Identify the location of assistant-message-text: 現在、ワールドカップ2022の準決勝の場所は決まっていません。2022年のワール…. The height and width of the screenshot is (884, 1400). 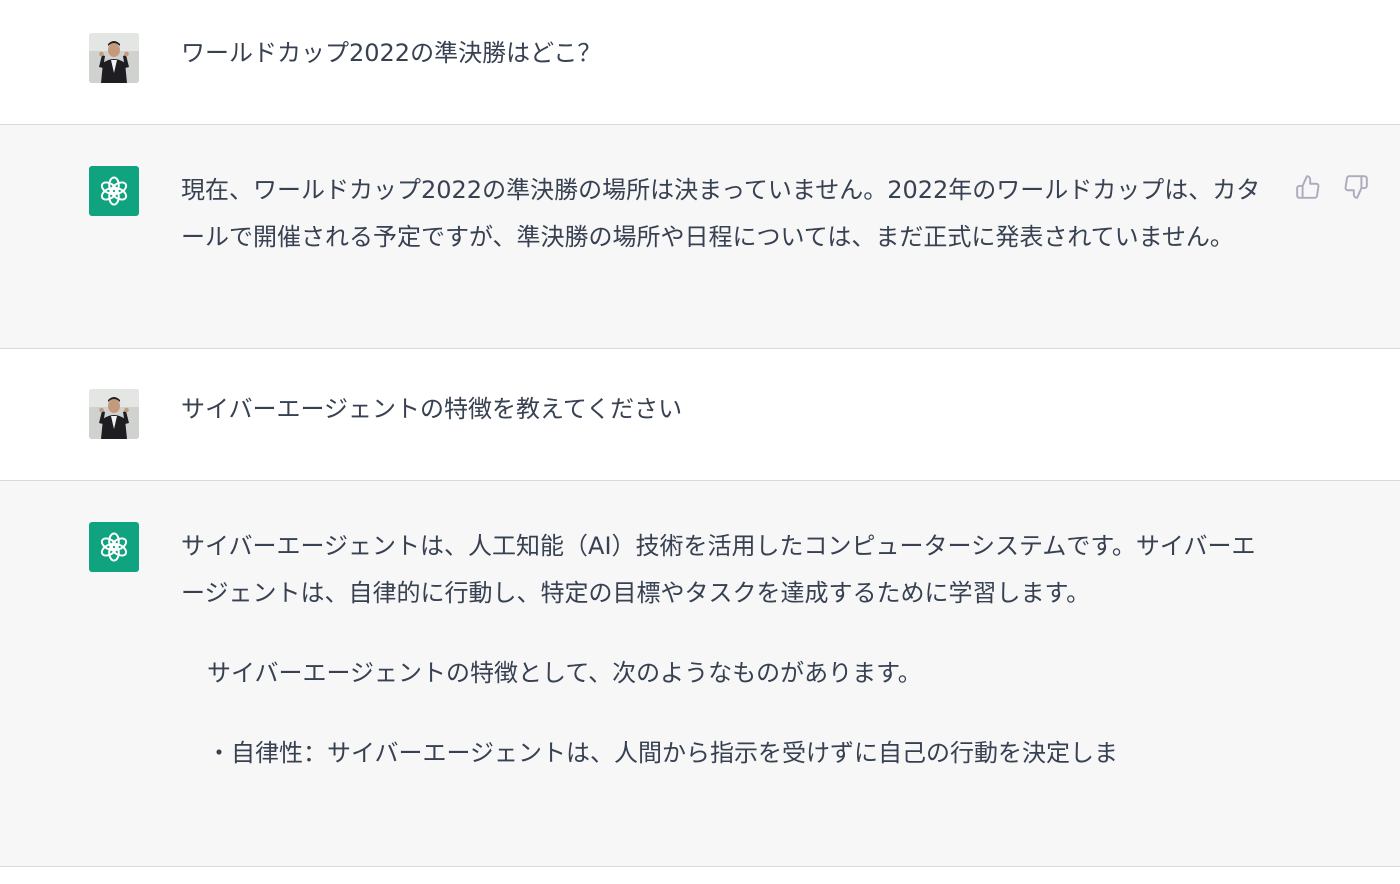
(721, 213).